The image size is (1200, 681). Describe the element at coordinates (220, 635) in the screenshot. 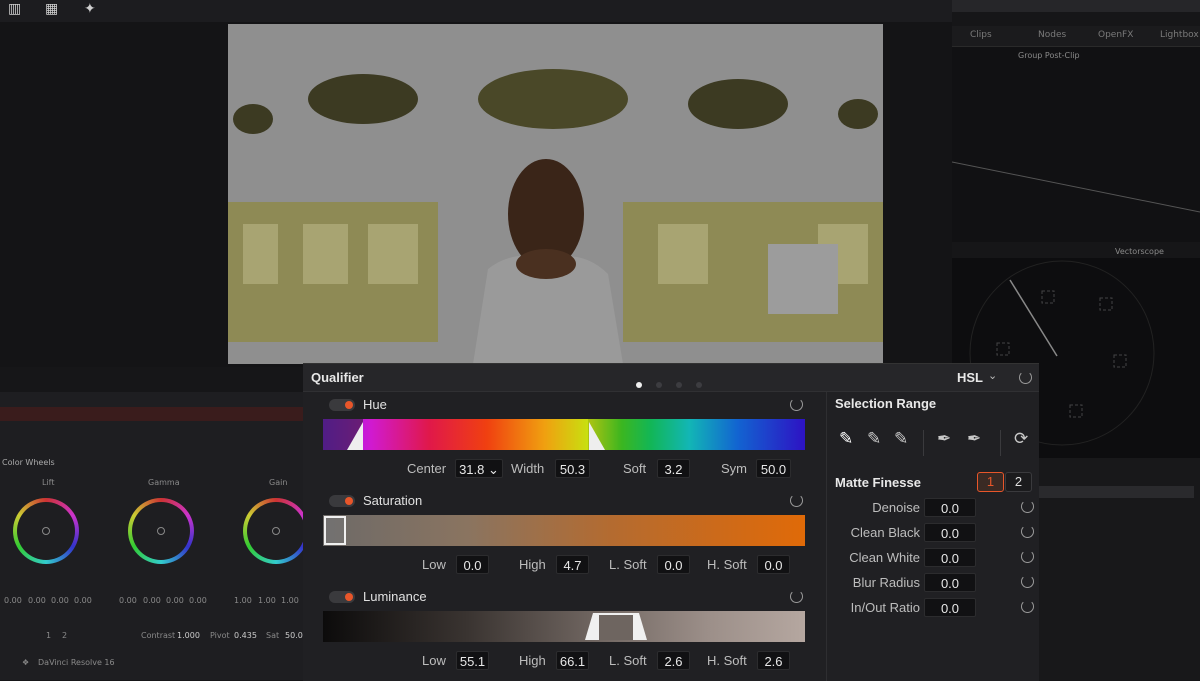

I see `pivot-label: Pivot` at that location.